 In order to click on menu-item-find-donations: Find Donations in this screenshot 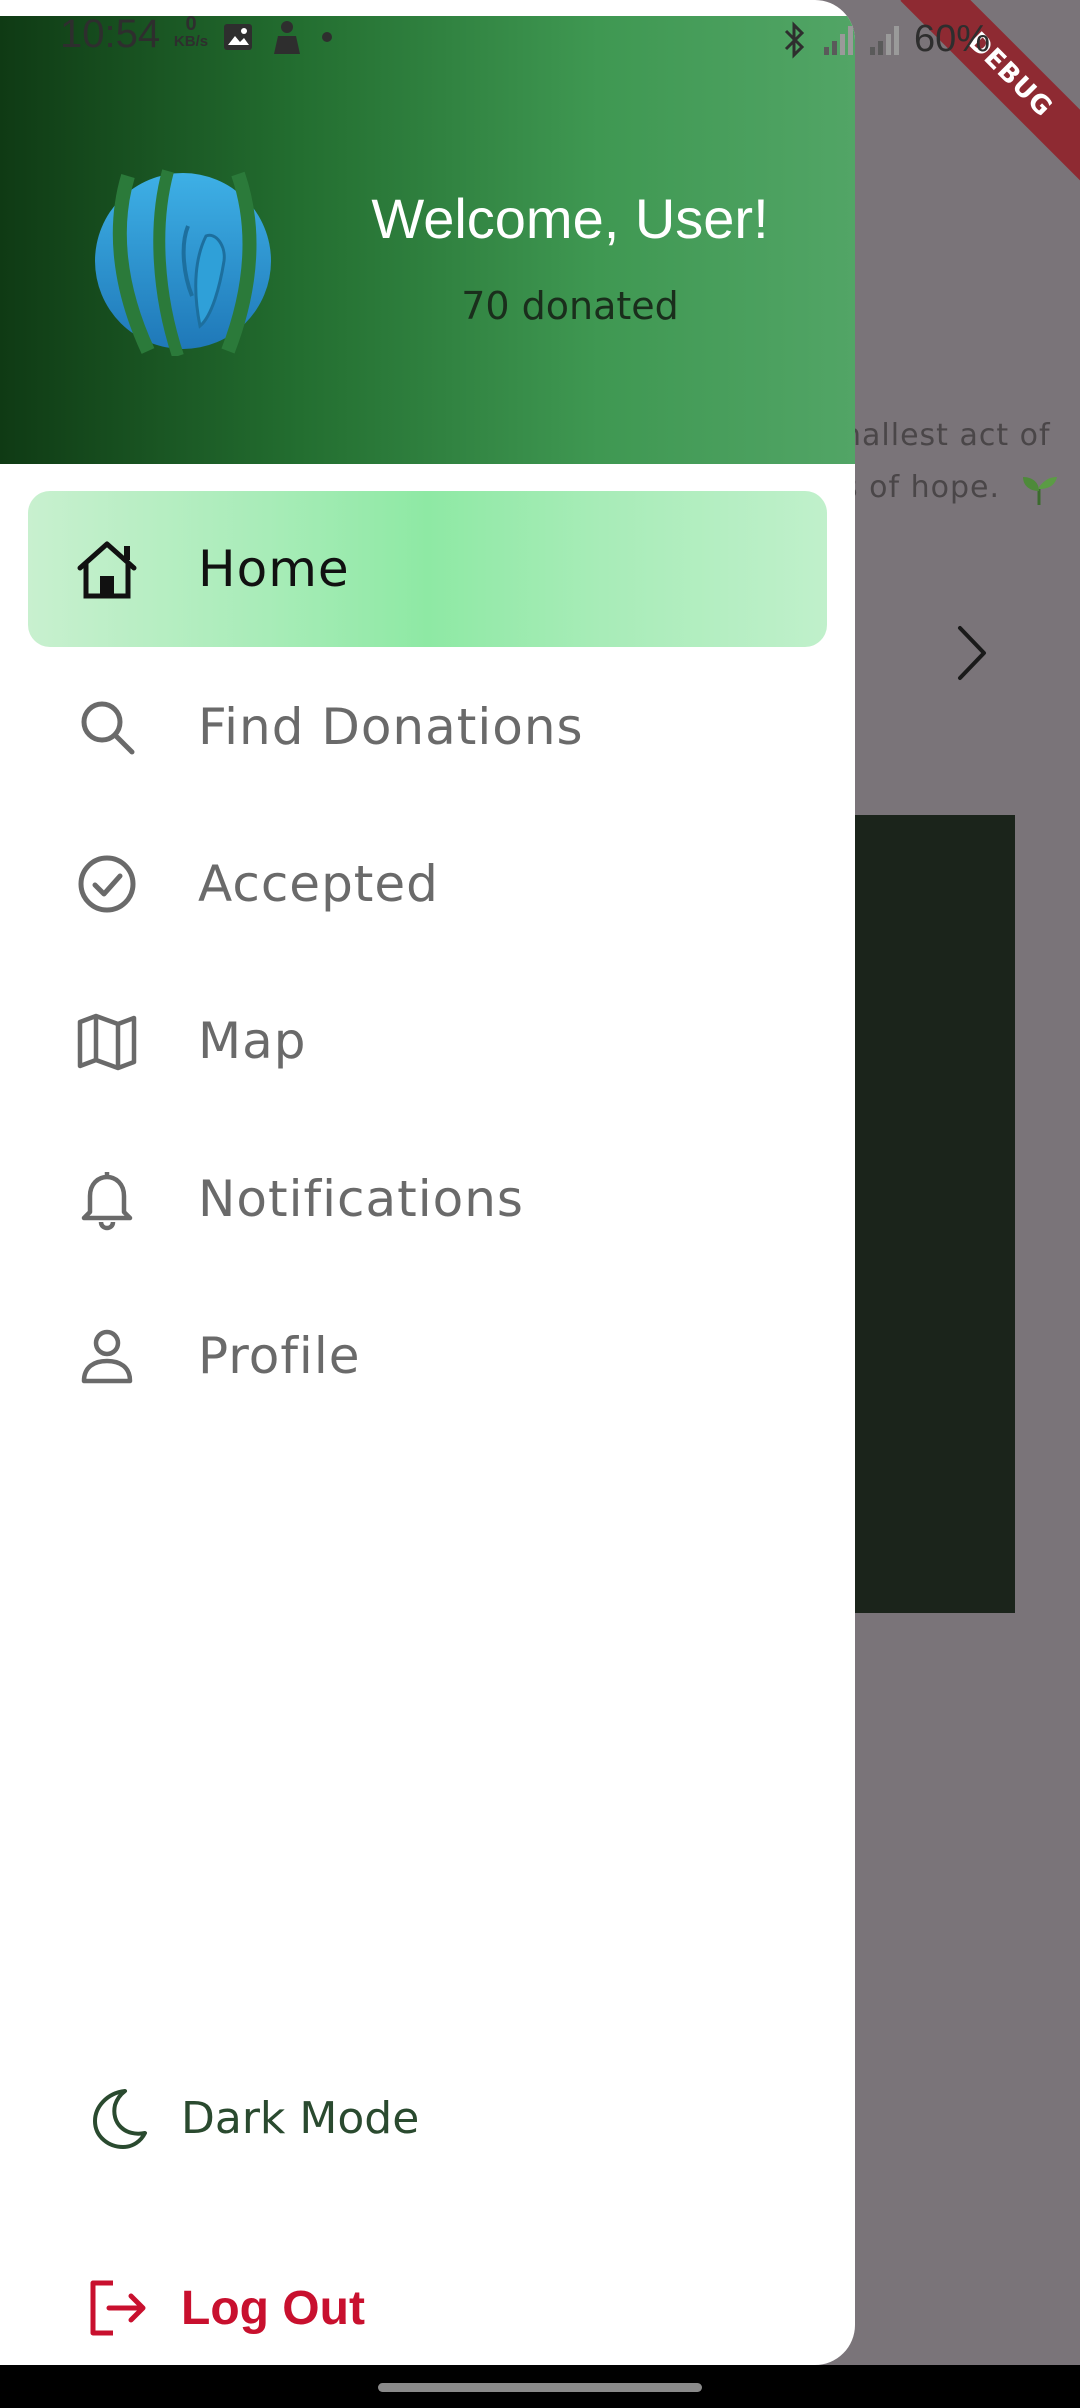, I will do `click(427, 727)`.